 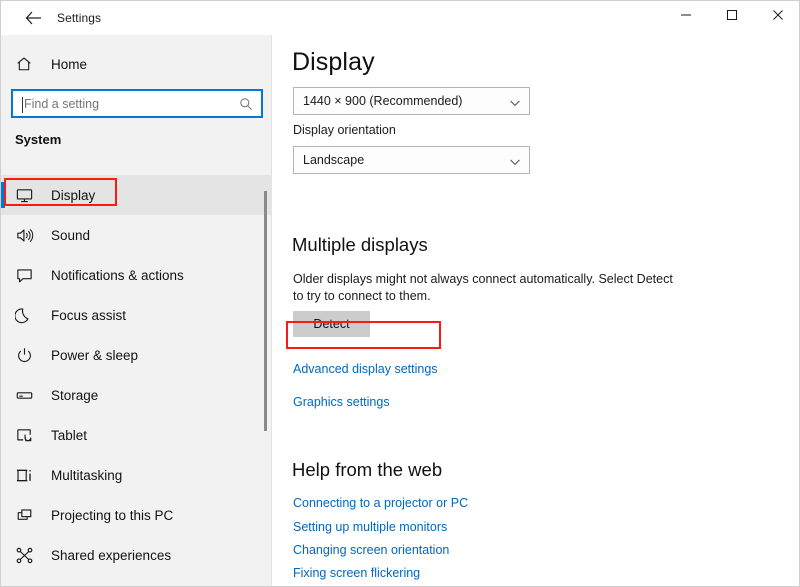 I want to click on close-icon, so click(x=778, y=17).